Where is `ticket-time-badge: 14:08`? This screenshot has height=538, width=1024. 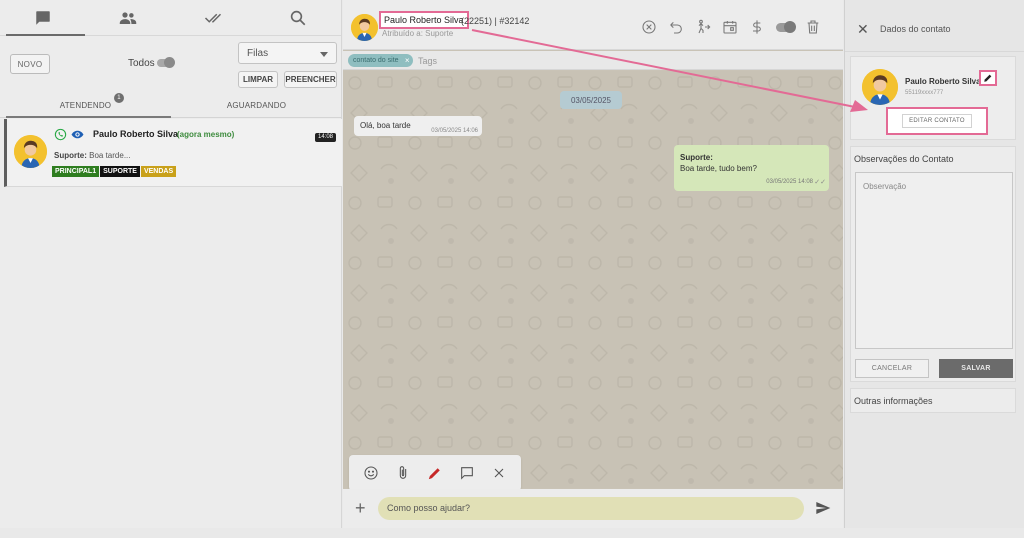
ticket-time-badge: 14:08 is located at coordinates (325, 137).